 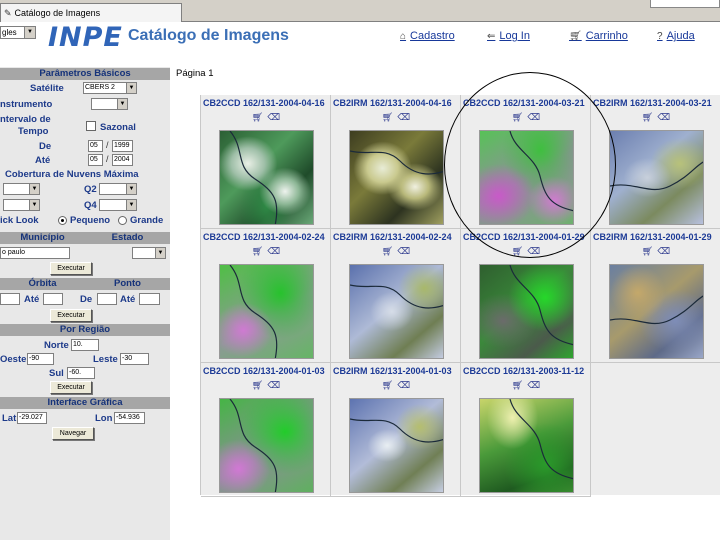 What do you see at coordinates (118, 205) in the screenshot?
I see `cloud-q4-select: ▼` at bounding box center [118, 205].